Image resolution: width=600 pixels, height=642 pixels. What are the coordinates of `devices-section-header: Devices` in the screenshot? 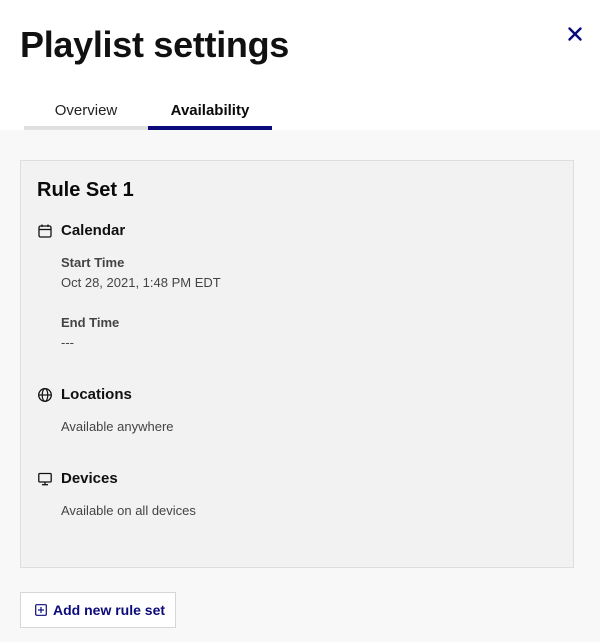 It's located at (77, 478).